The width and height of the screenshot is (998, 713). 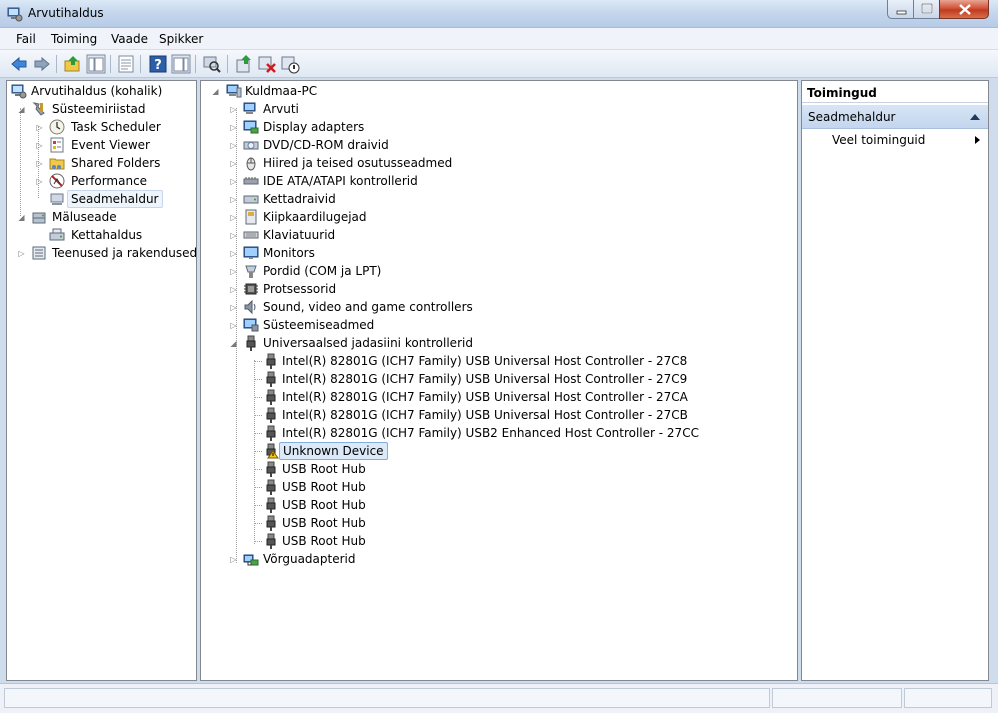 I want to click on scan-hardware-icon, so click(x=212, y=64).